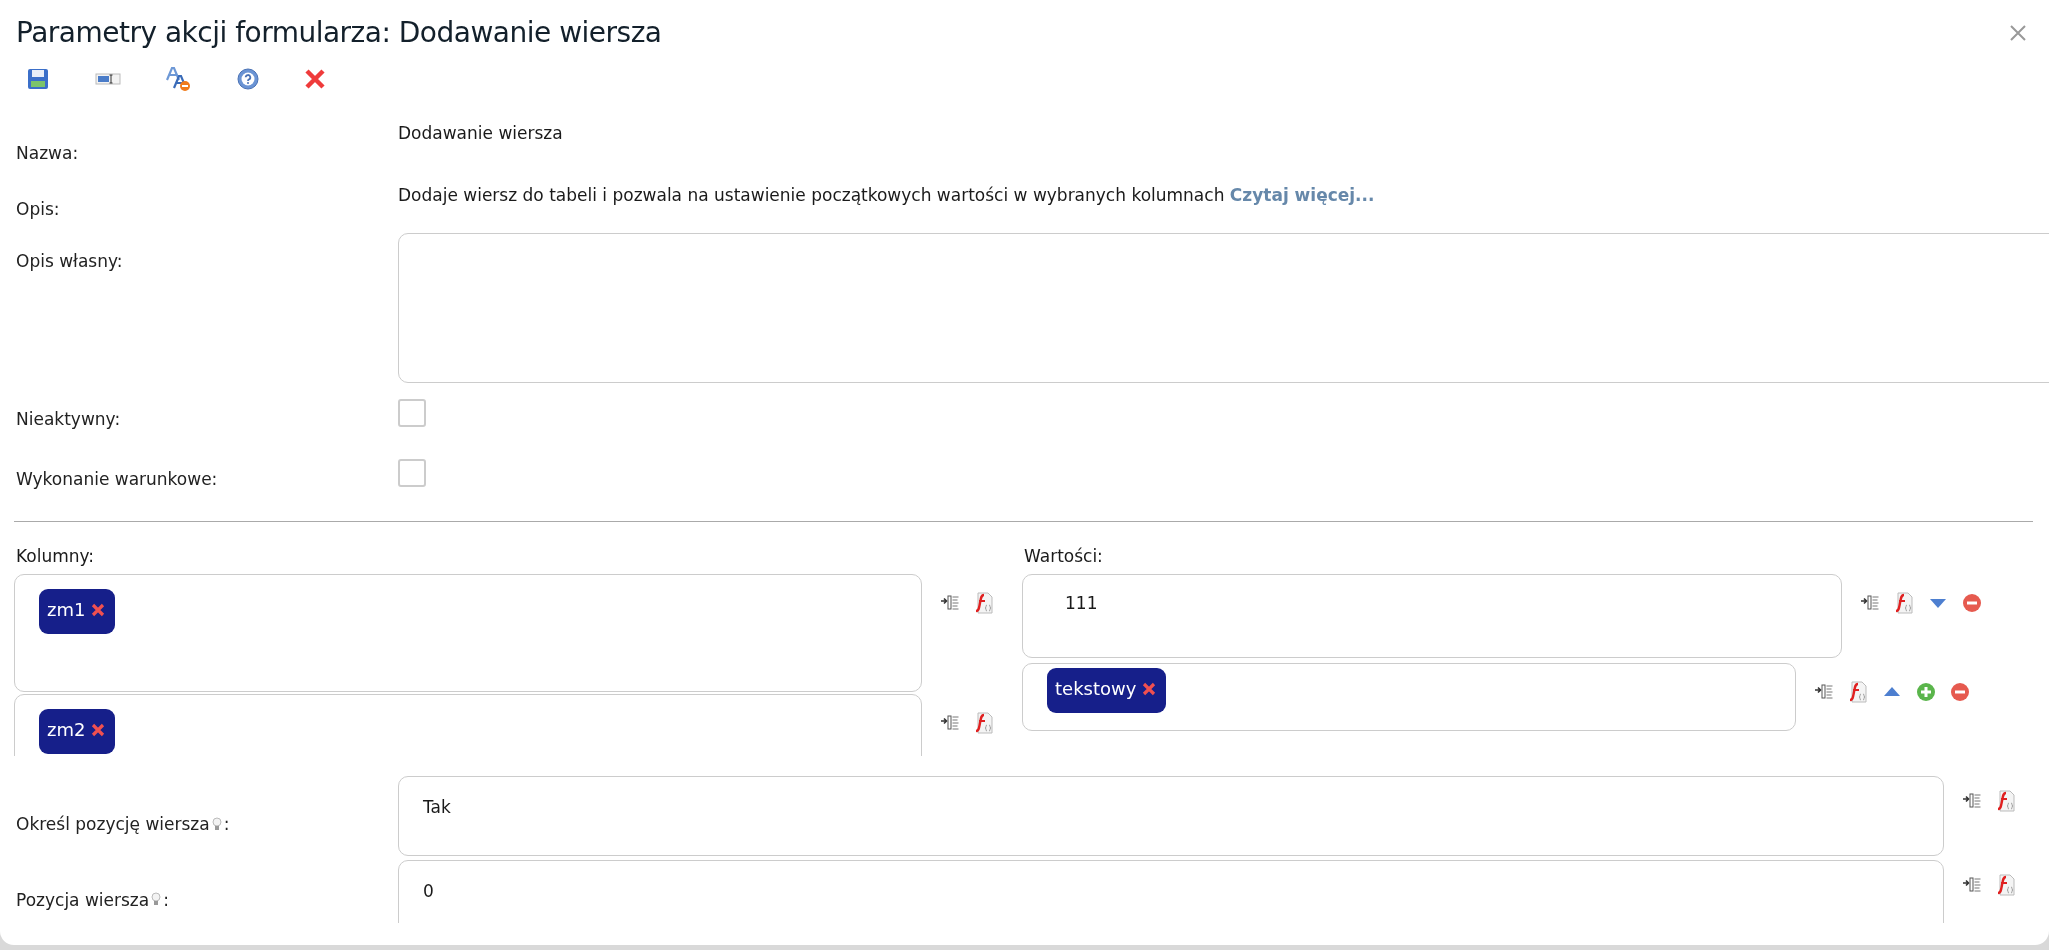 The height and width of the screenshot is (950, 2049). Describe the element at coordinates (77, 731) in the screenshot. I see `tag-chip: zm2` at that location.